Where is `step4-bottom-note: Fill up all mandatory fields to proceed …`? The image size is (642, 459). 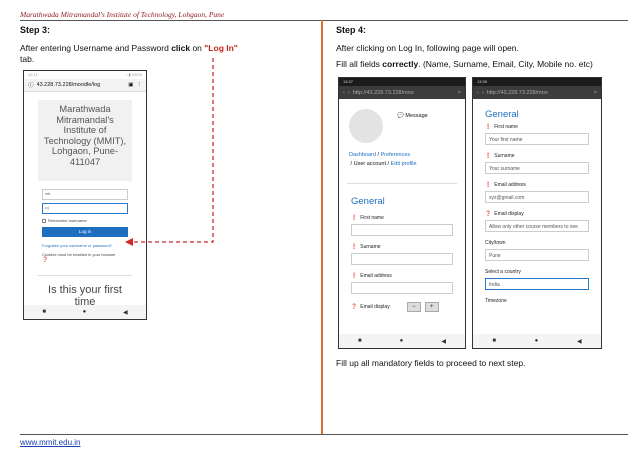 step4-bottom-note: Fill up all mandatory fields to proceed … is located at coordinates (431, 363).